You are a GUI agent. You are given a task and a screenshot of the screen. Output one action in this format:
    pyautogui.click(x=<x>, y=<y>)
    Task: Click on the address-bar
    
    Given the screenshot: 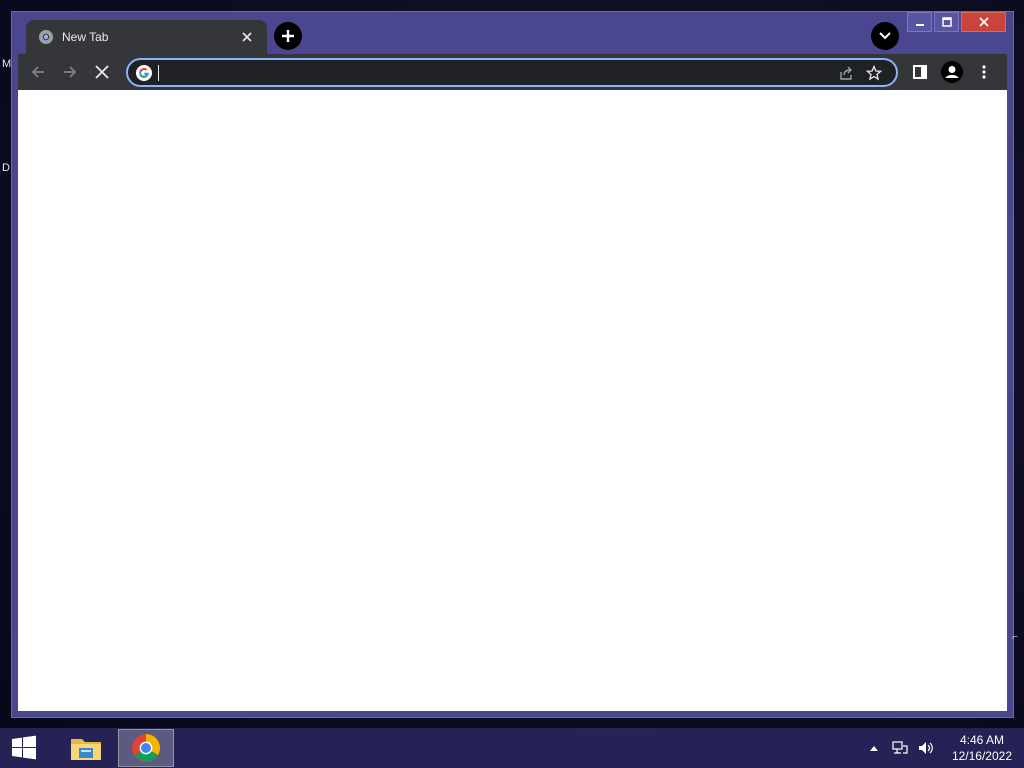 What is the action you would take?
    pyautogui.click(x=512, y=72)
    